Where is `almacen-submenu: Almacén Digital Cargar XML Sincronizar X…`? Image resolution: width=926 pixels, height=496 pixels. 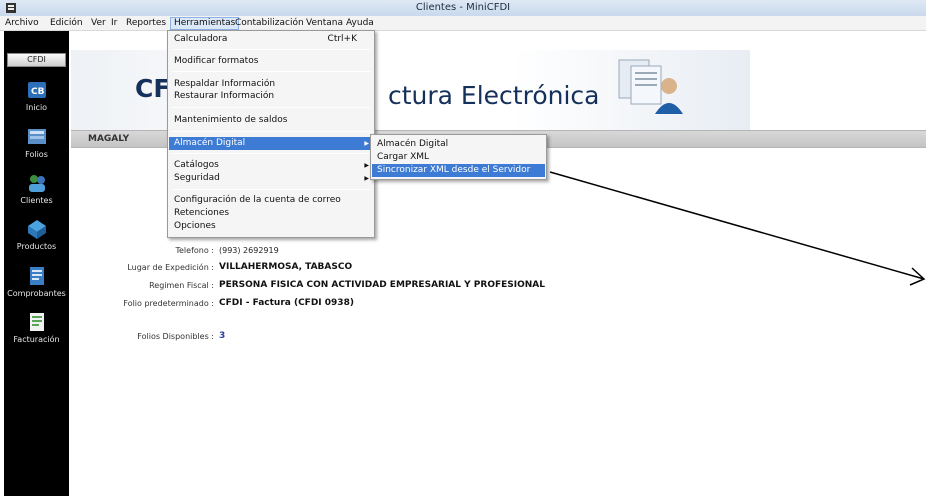
almacen-submenu: Almacén Digital Cargar XML Sincronizar X… is located at coordinates (458, 157).